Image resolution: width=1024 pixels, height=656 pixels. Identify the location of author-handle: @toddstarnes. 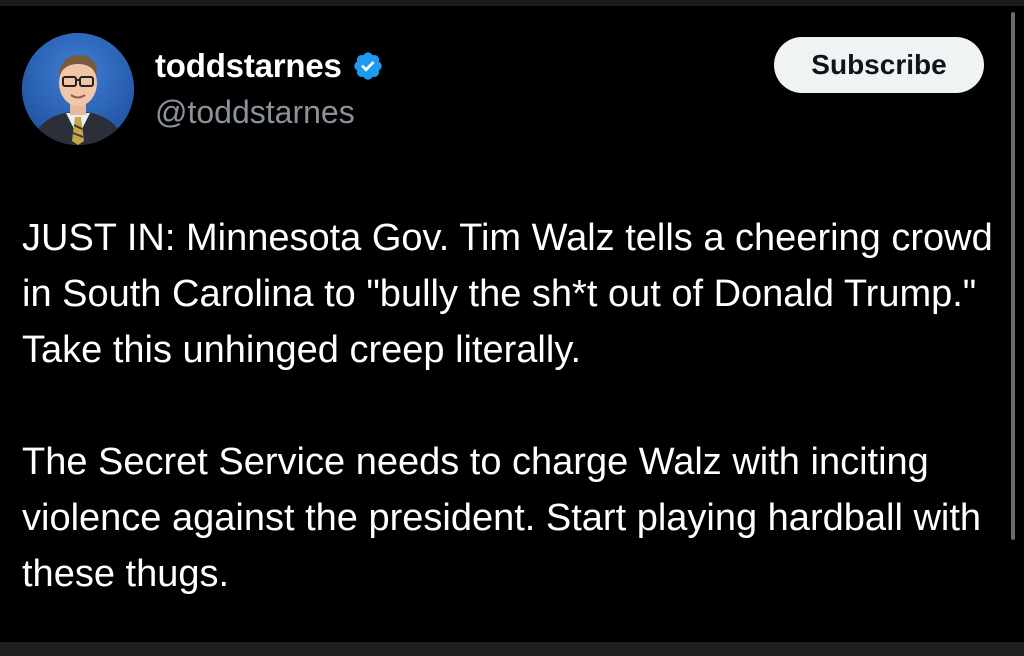
(255, 112).